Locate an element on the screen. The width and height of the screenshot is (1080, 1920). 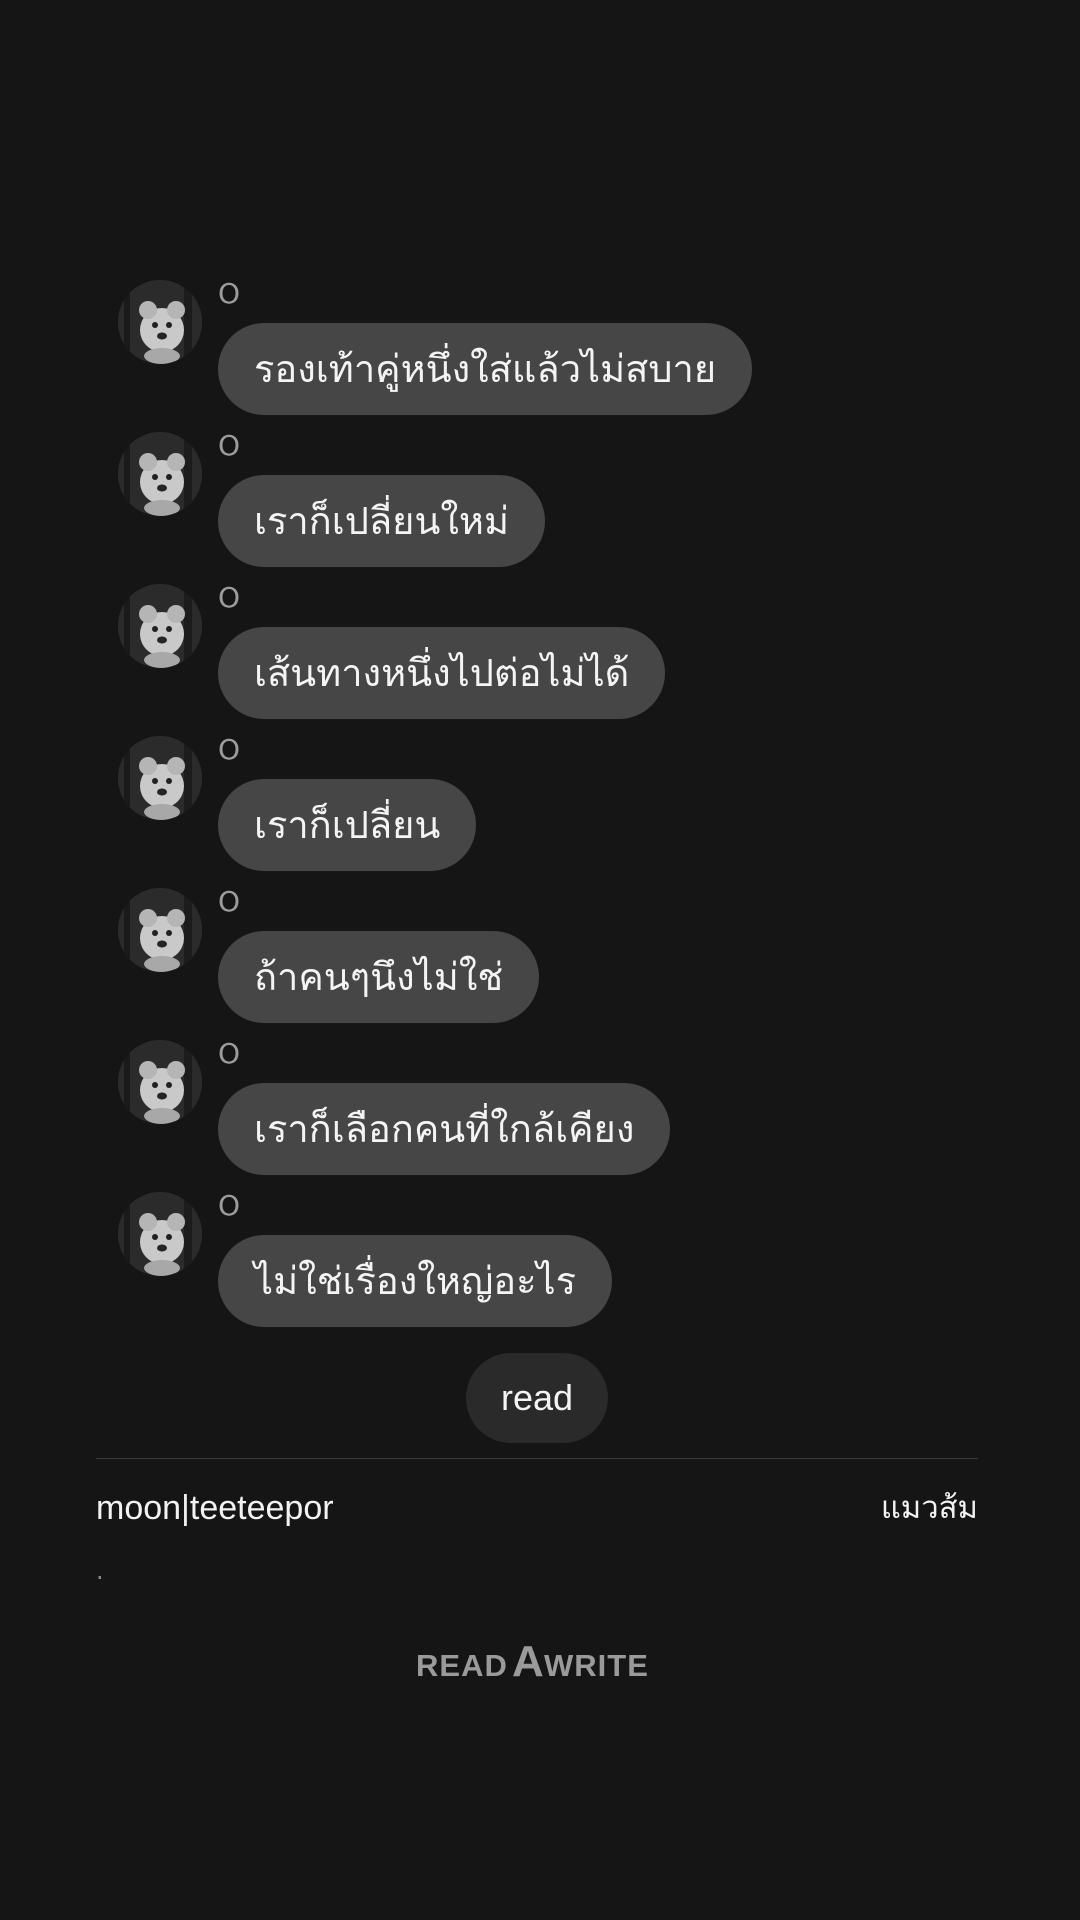
message-bubble: ไม่ใช่เรื่องใหญ่อะไร is located at coordinates (415, 1281).